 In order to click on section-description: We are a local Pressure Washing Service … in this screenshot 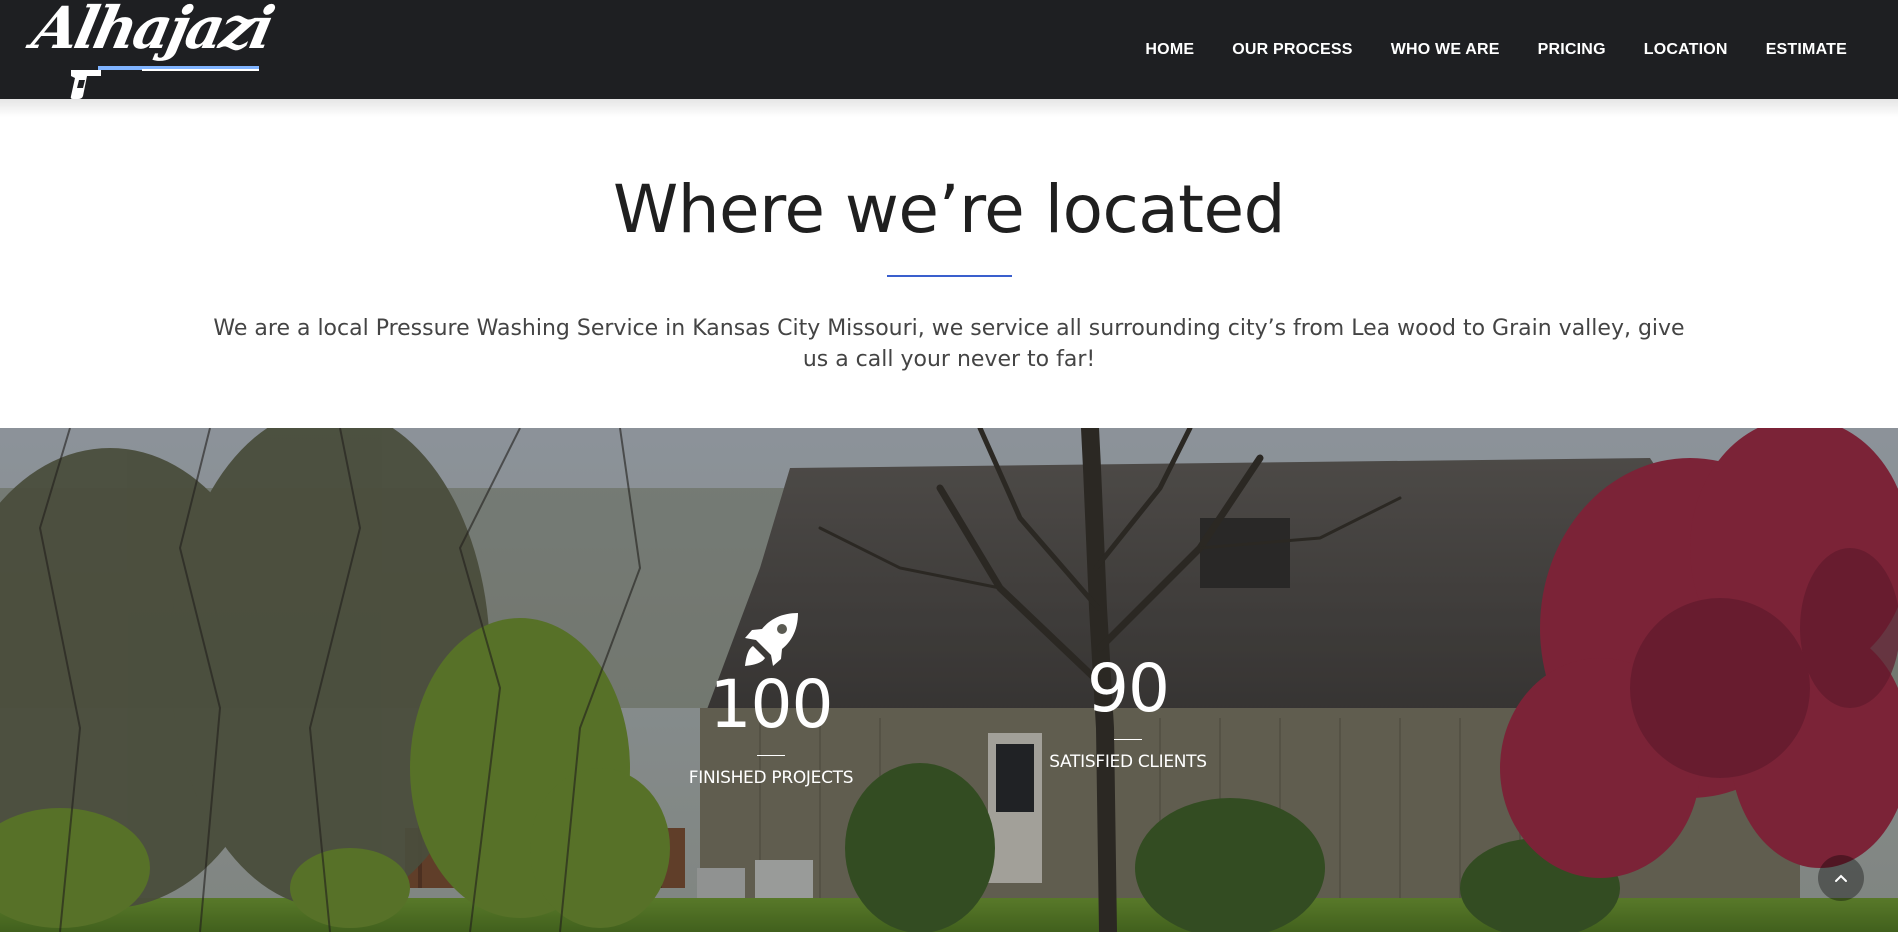, I will do `click(949, 344)`.